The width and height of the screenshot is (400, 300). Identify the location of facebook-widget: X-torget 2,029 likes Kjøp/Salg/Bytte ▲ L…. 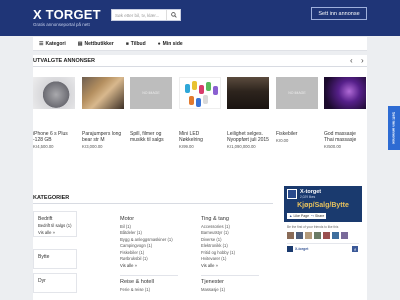
(323, 227).